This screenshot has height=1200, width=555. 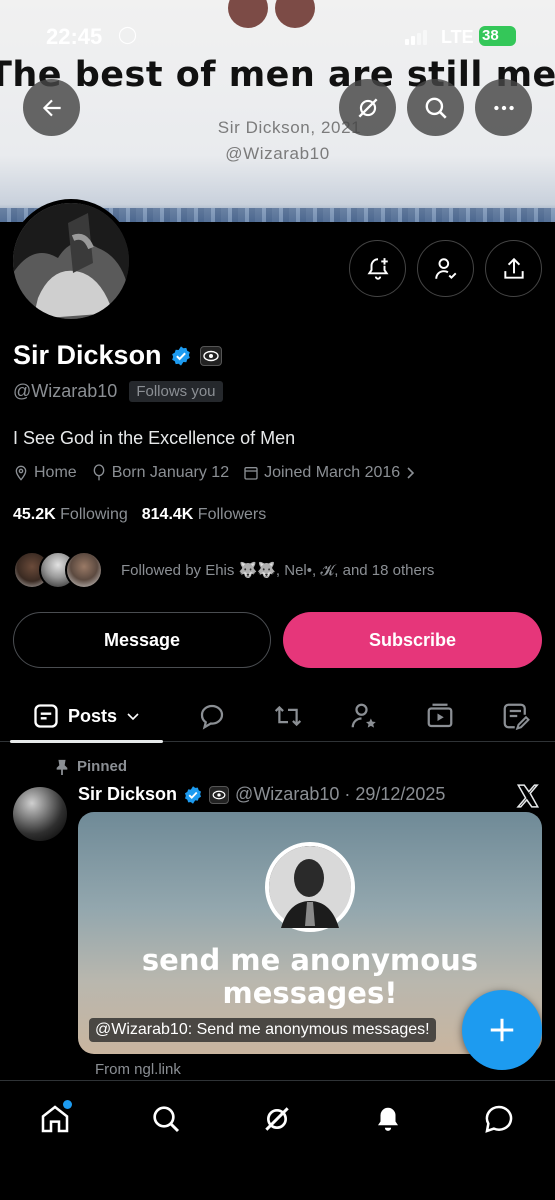 What do you see at coordinates (21, 473) in the screenshot?
I see `location-icon` at bounding box center [21, 473].